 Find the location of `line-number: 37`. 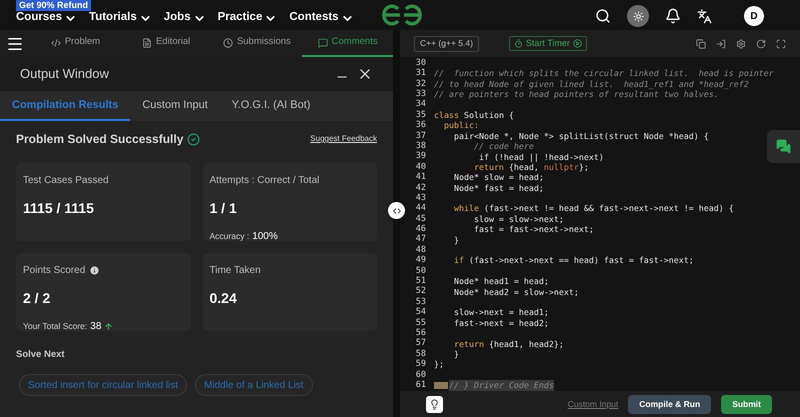

line-number: 37 is located at coordinates (420, 136).